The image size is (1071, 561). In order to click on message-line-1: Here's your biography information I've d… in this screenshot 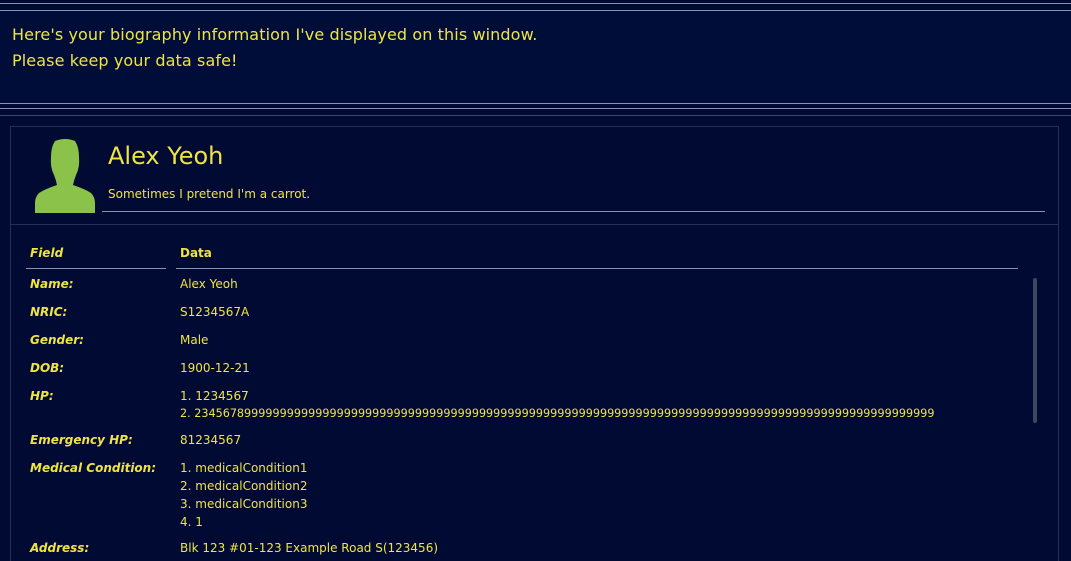, I will do `click(275, 34)`.